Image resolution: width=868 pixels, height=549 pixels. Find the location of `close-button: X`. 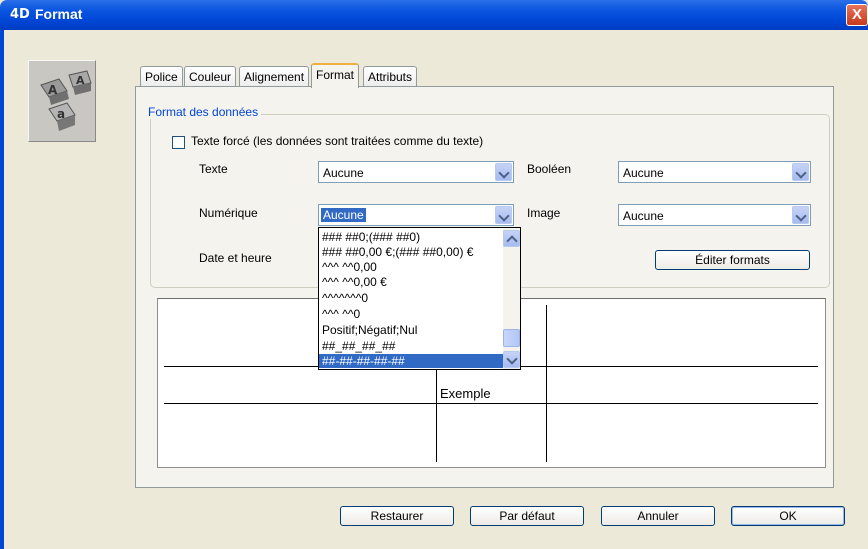

close-button: X is located at coordinates (857, 15).